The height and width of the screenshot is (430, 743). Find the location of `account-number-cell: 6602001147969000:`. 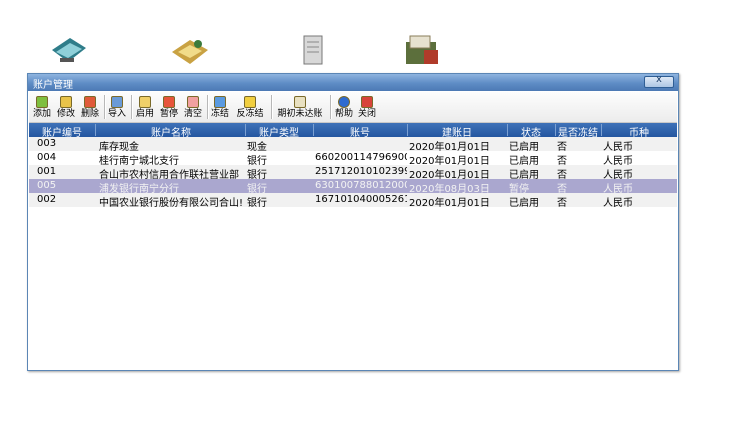

account-number-cell: 6602001147969000: is located at coordinates (361, 157).